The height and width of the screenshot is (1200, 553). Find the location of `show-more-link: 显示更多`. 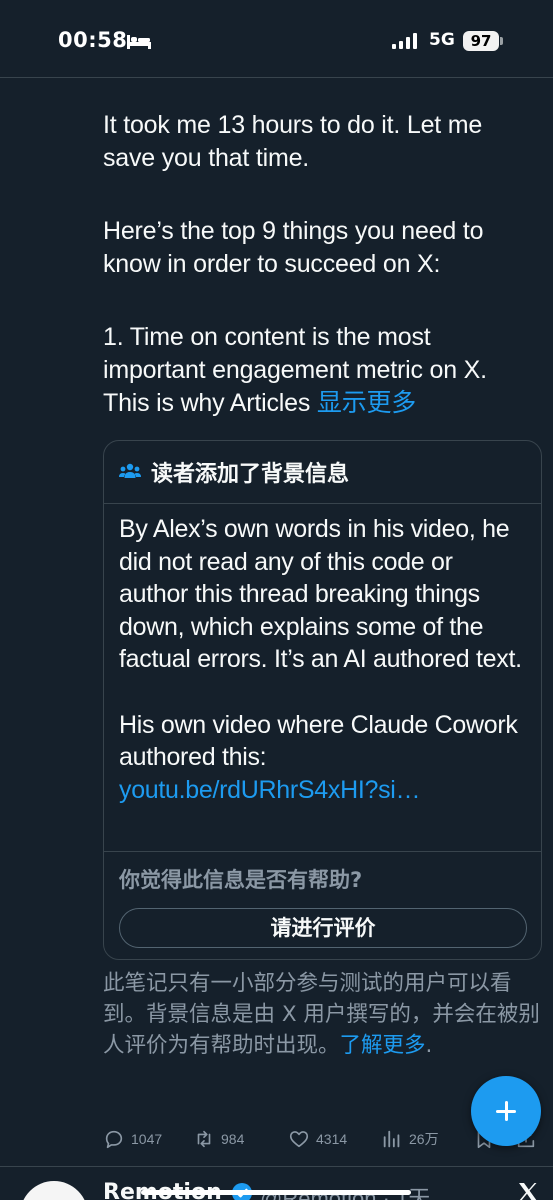

show-more-link: 显示更多 is located at coordinates (366, 403).